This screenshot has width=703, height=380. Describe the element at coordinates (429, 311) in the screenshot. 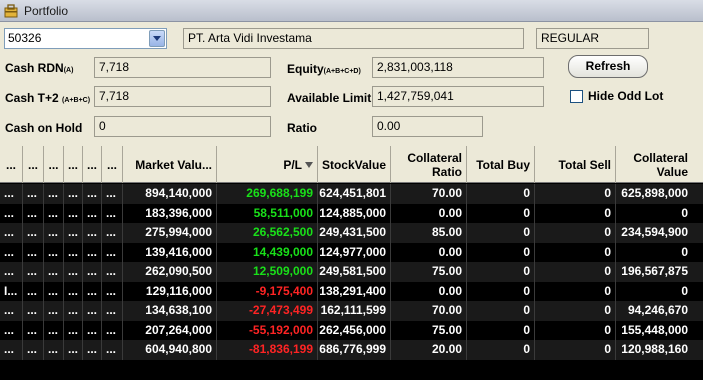

I see `cell-collateral-ratio: 70.00` at that location.